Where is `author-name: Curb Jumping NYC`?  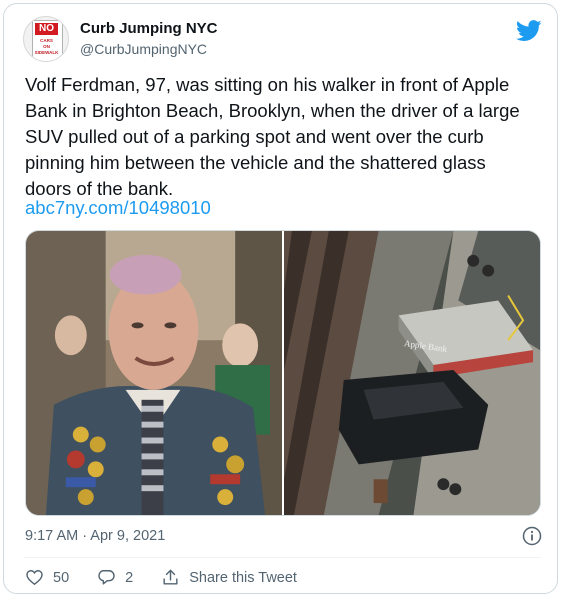 author-name: Curb Jumping NYC is located at coordinates (149, 29).